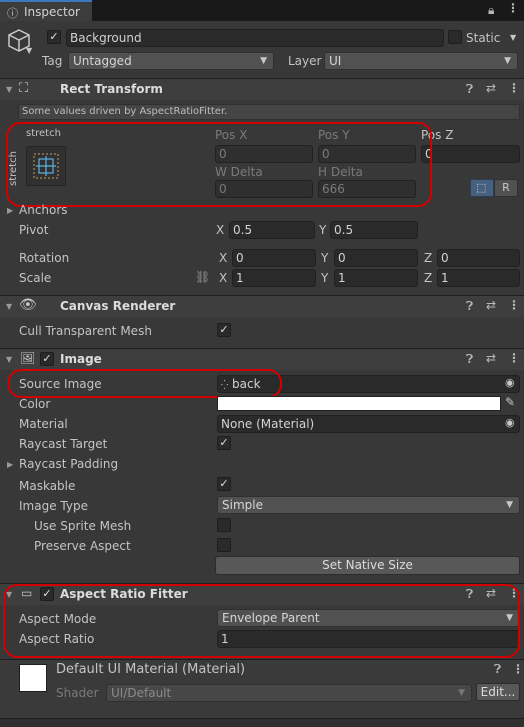 This screenshot has height=727, width=524. What do you see at coordinates (224, 525) in the screenshot?
I see `use-sprite-mesh-checkbox` at bounding box center [224, 525].